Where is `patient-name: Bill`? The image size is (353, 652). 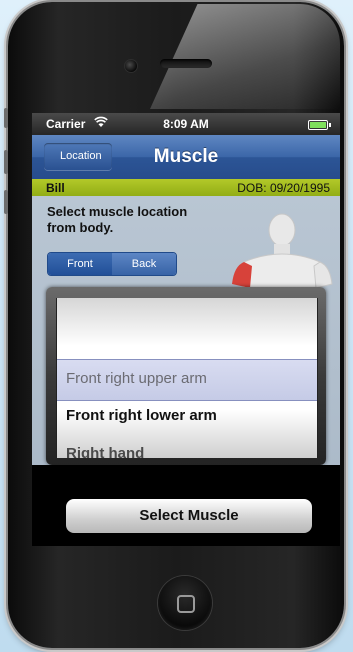
patient-name: Bill is located at coordinates (55, 188).